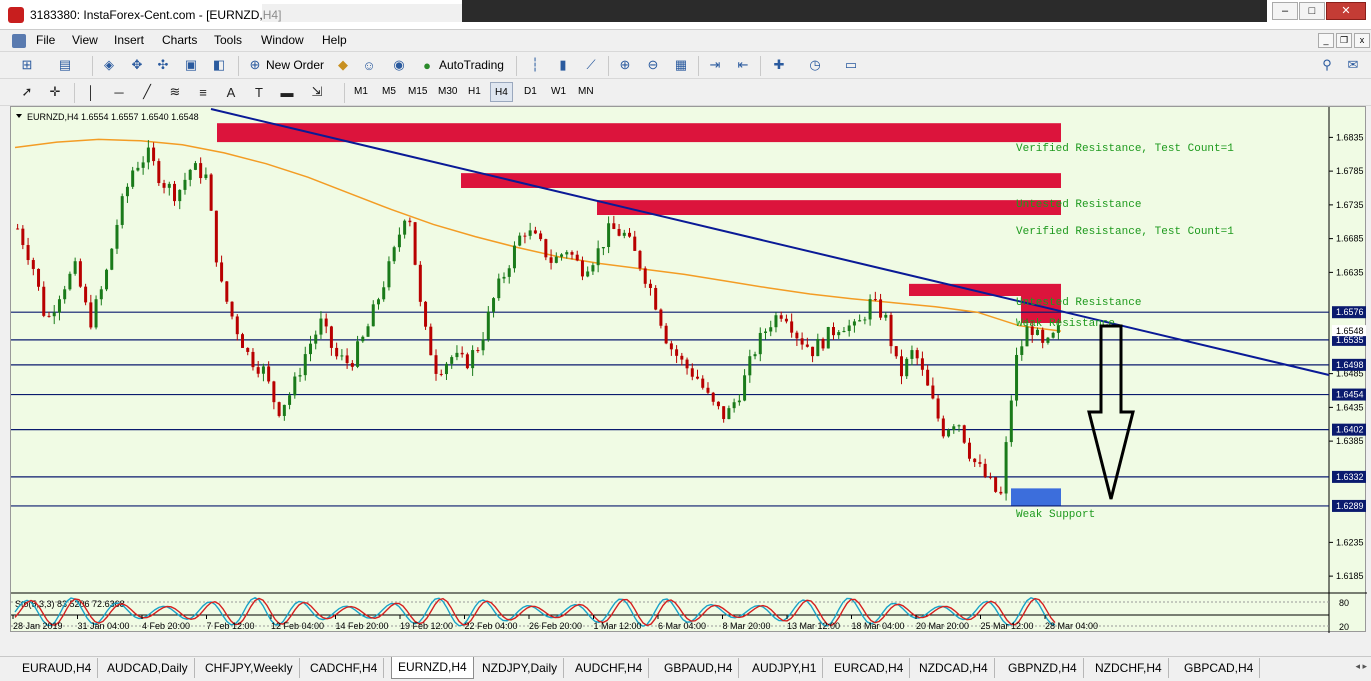  What do you see at coordinates (399, 65) in the screenshot?
I see `market-icon: ◉` at bounding box center [399, 65].